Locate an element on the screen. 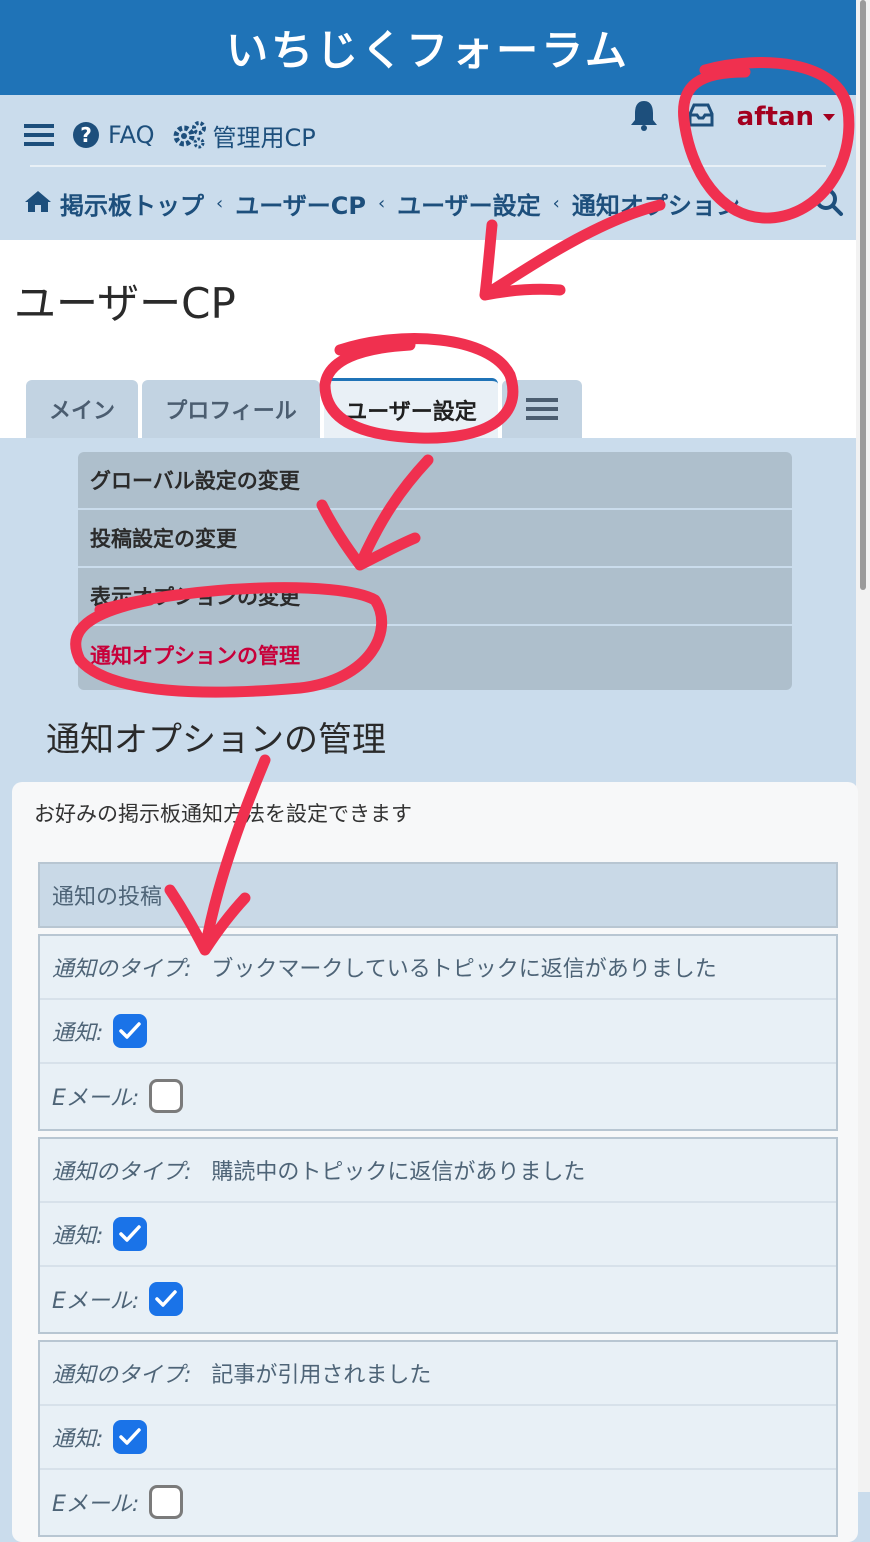  tab-bar: メイン プロフィール ユーザー設定 is located at coordinates (306, 408).